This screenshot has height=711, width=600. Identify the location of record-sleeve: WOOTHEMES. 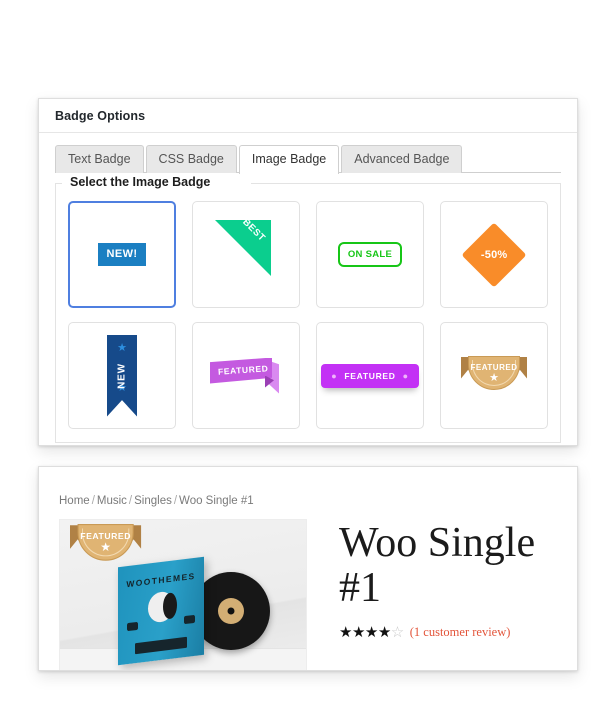
(161, 611).